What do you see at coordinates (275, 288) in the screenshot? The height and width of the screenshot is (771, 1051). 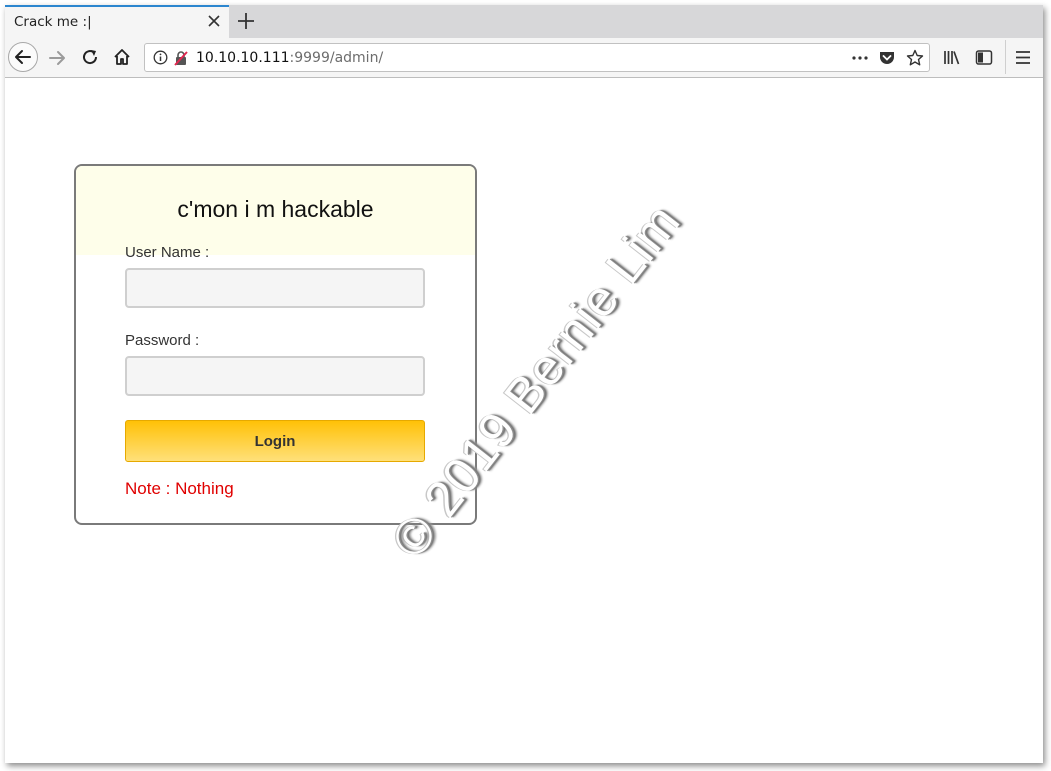 I see `username-input` at bounding box center [275, 288].